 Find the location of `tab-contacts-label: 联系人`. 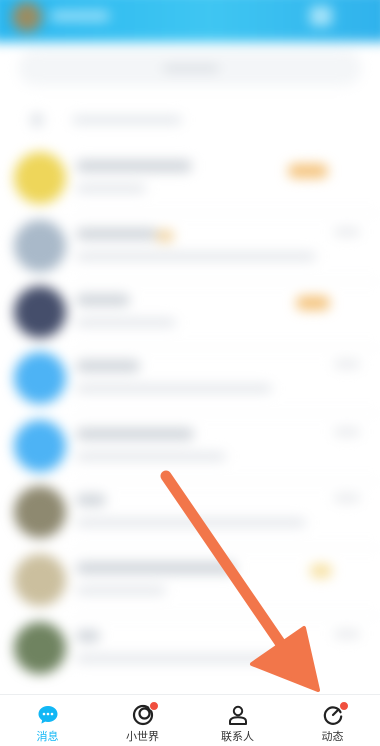

tab-contacts-label: 联系人 is located at coordinates (237, 736).